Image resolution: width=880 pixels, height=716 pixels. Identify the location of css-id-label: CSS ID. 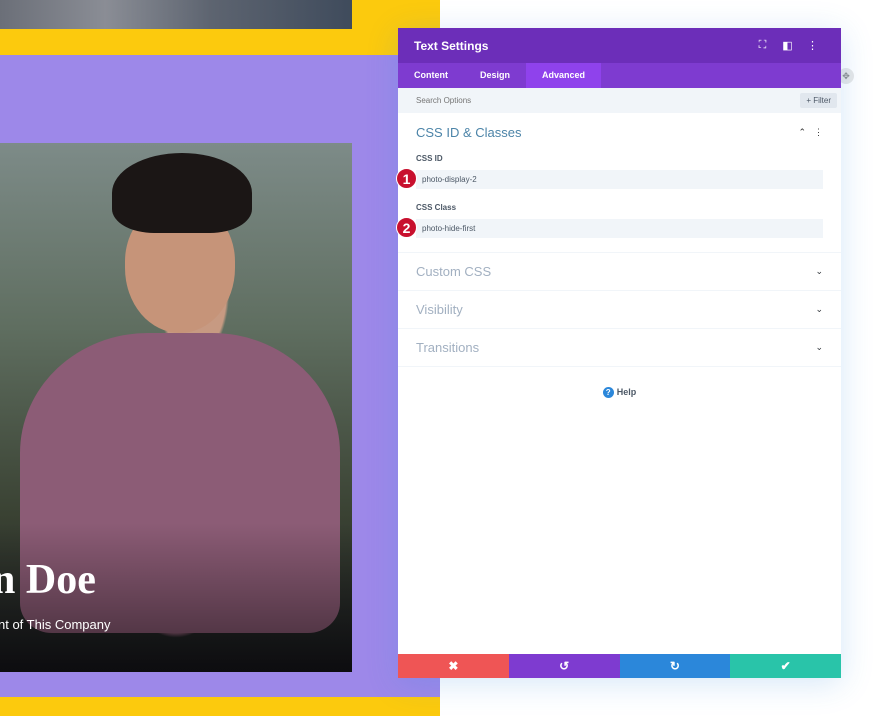
(429, 158).